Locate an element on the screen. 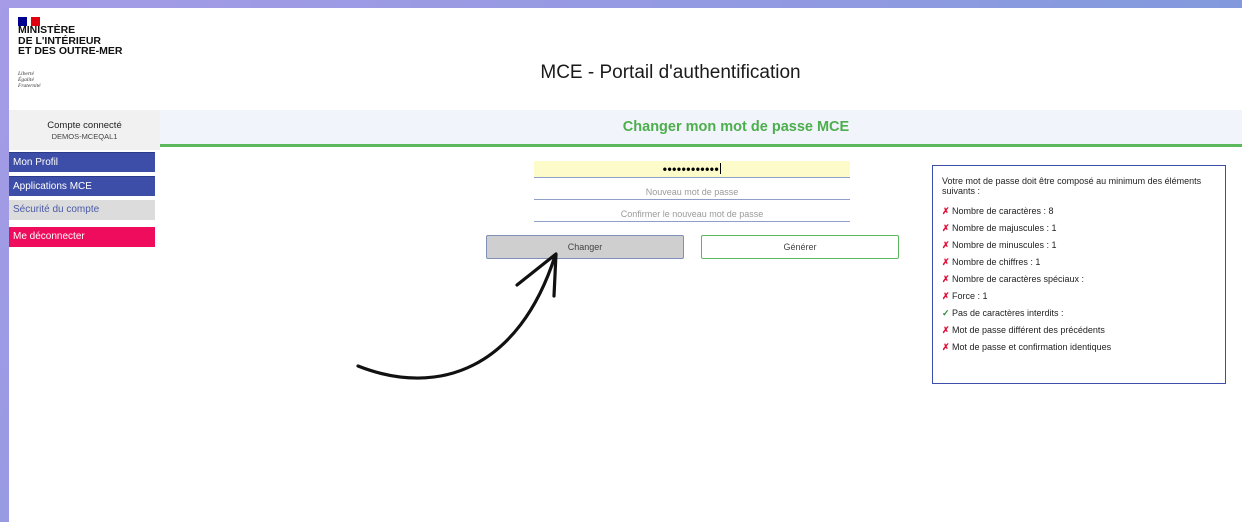 The width and height of the screenshot is (1242, 522). rule-text: Nombre de minuscules : 1 is located at coordinates (1004, 245).